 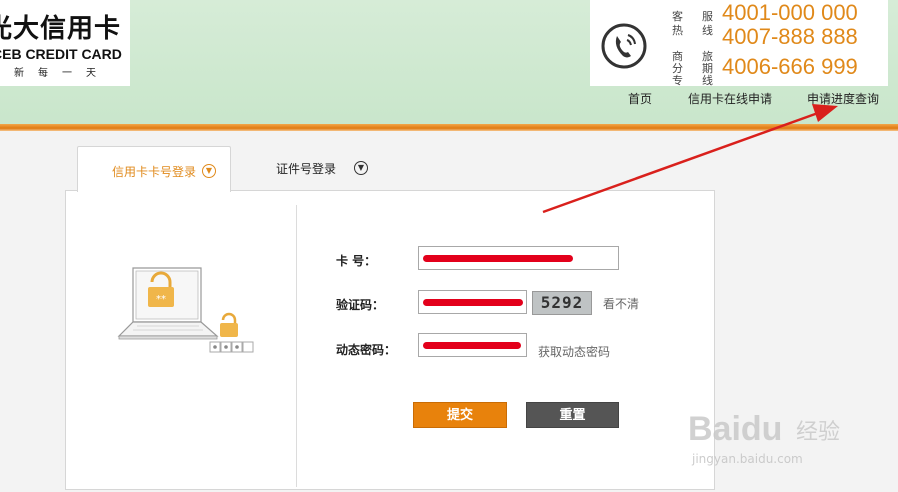 I want to click on hotline-number: 4001-000 000, so click(x=790, y=12).